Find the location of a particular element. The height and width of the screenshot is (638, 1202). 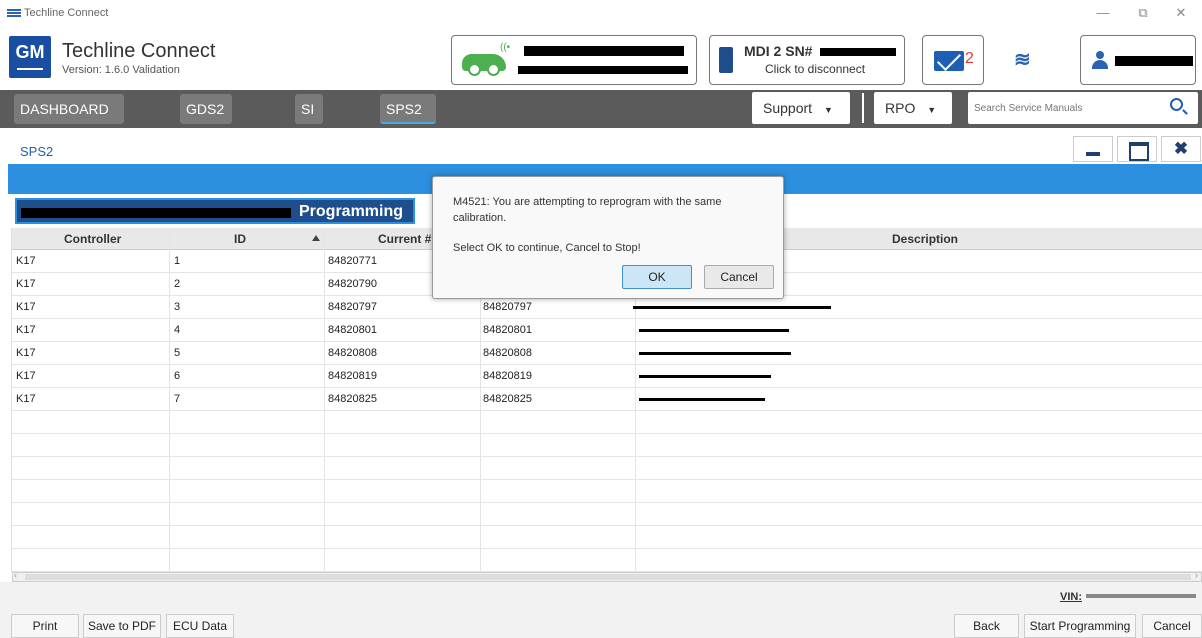

cancel-button: Cancel is located at coordinates (1172, 626).